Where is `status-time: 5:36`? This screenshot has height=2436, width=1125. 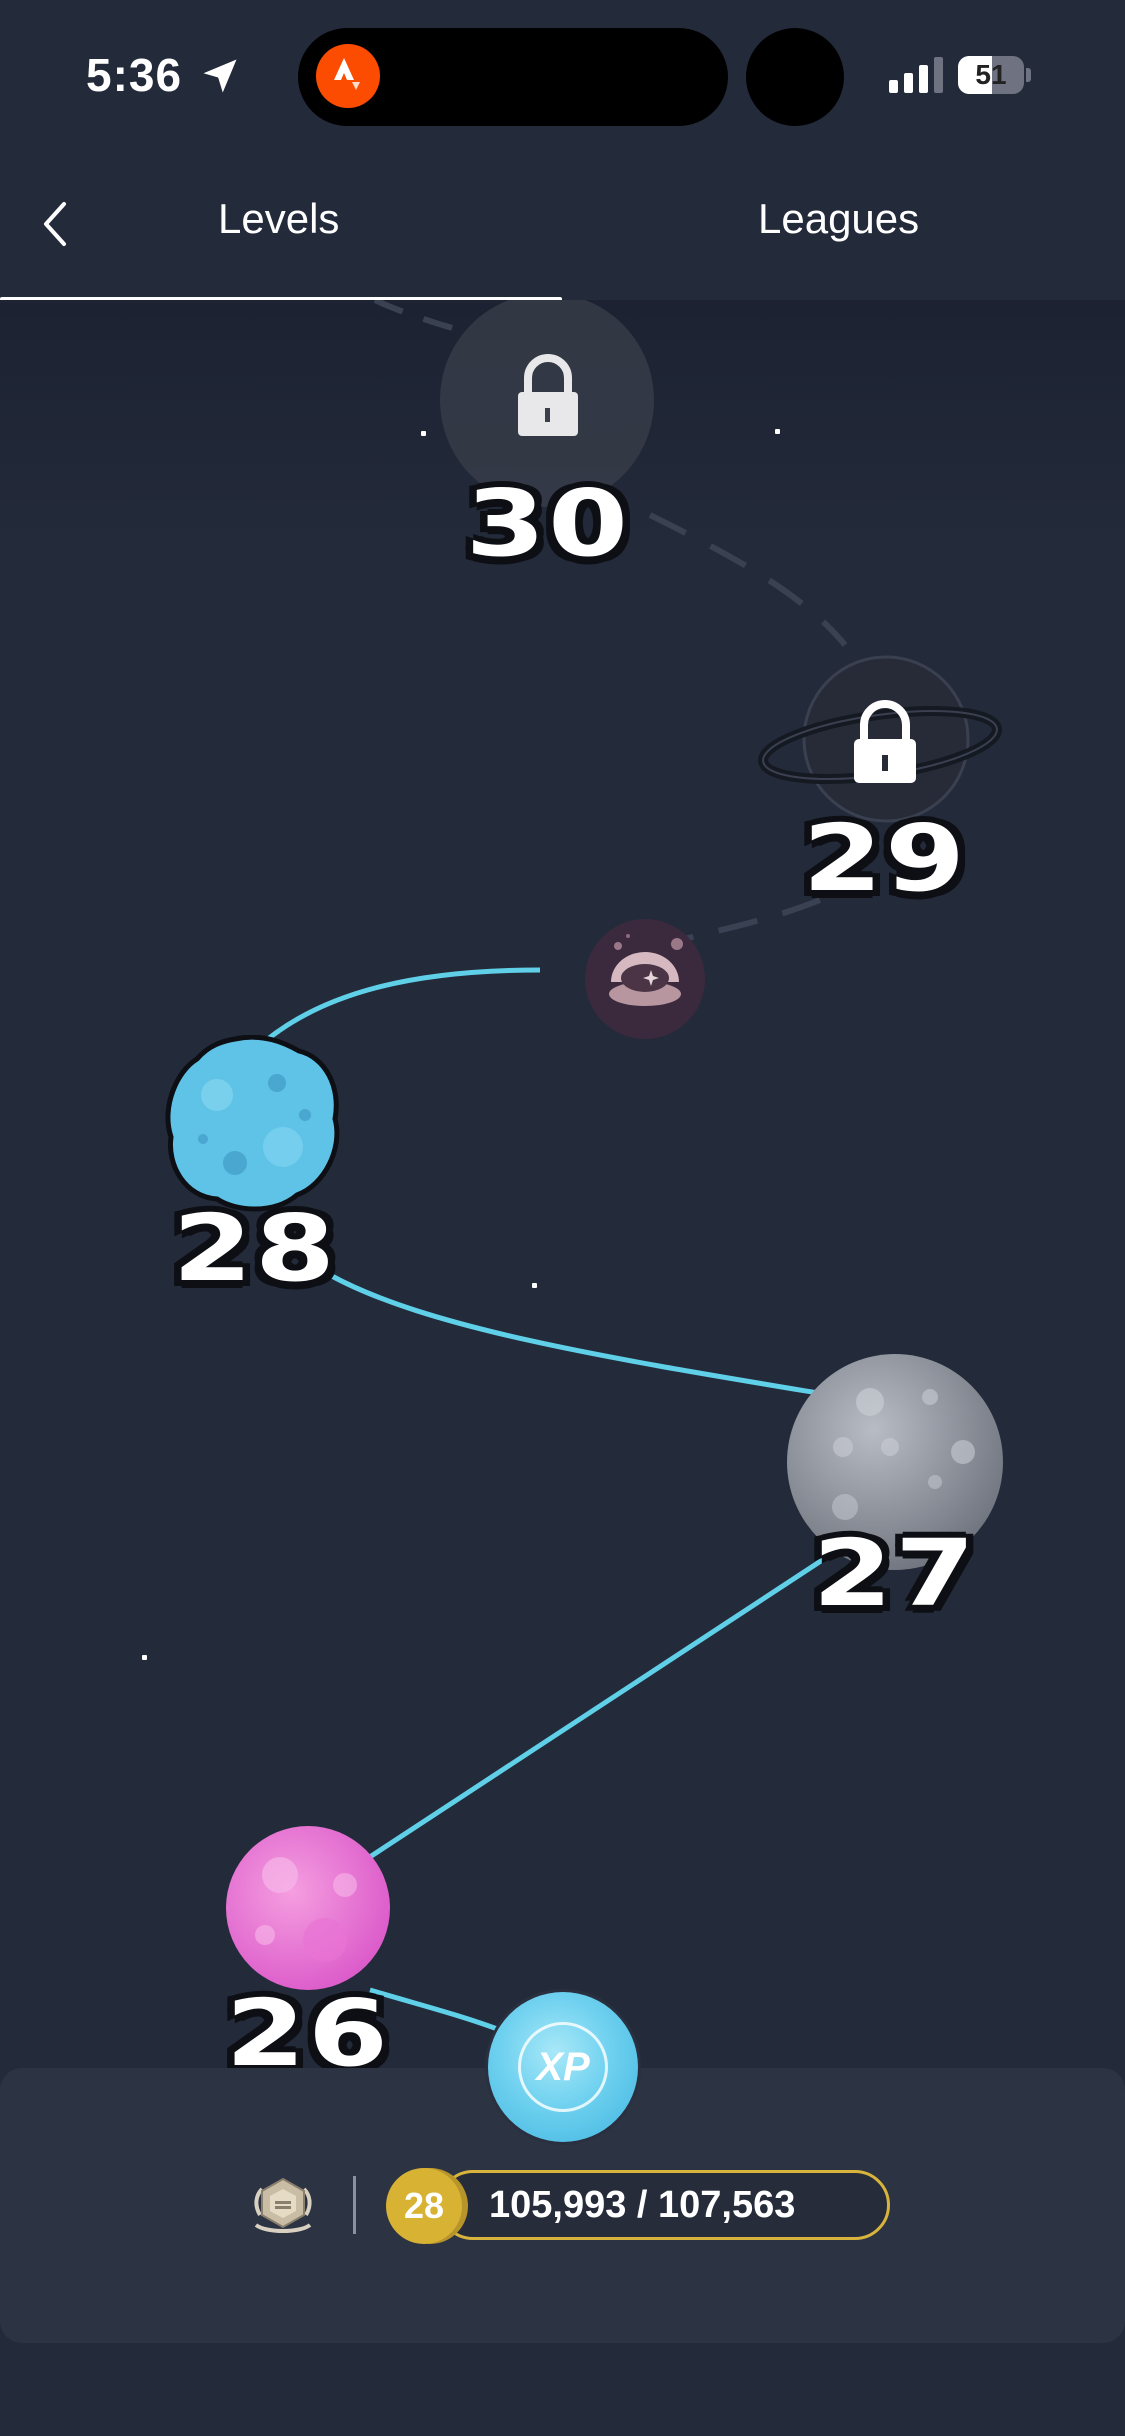
status-time: 5:36 is located at coordinates (134, 75).